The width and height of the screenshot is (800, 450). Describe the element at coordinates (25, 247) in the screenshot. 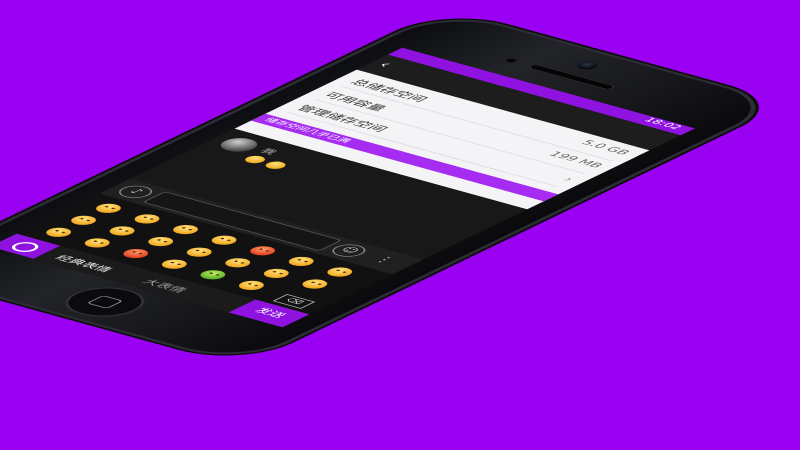

I see `emoji-ring-icon` at that location.